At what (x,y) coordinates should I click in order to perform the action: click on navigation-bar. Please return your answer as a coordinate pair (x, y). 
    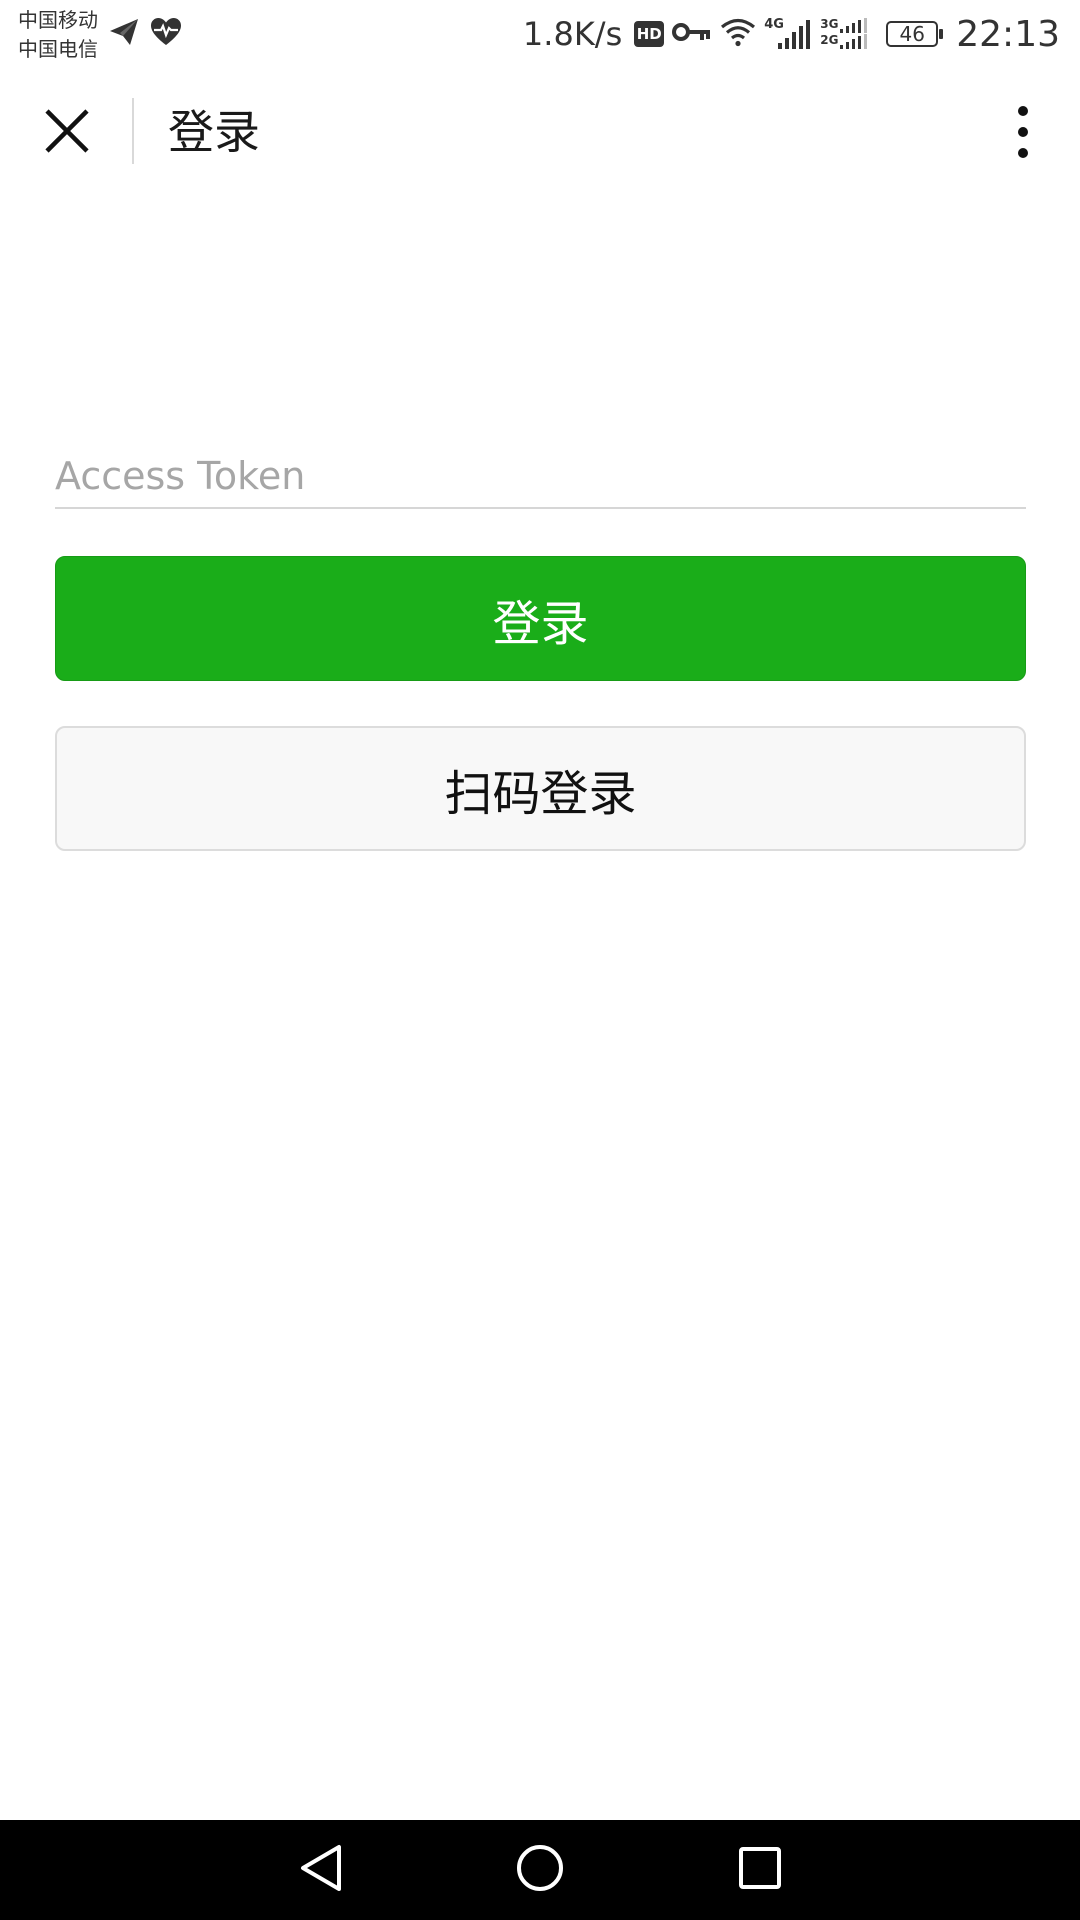
    Looking at the image, I should click on (540, 1870).